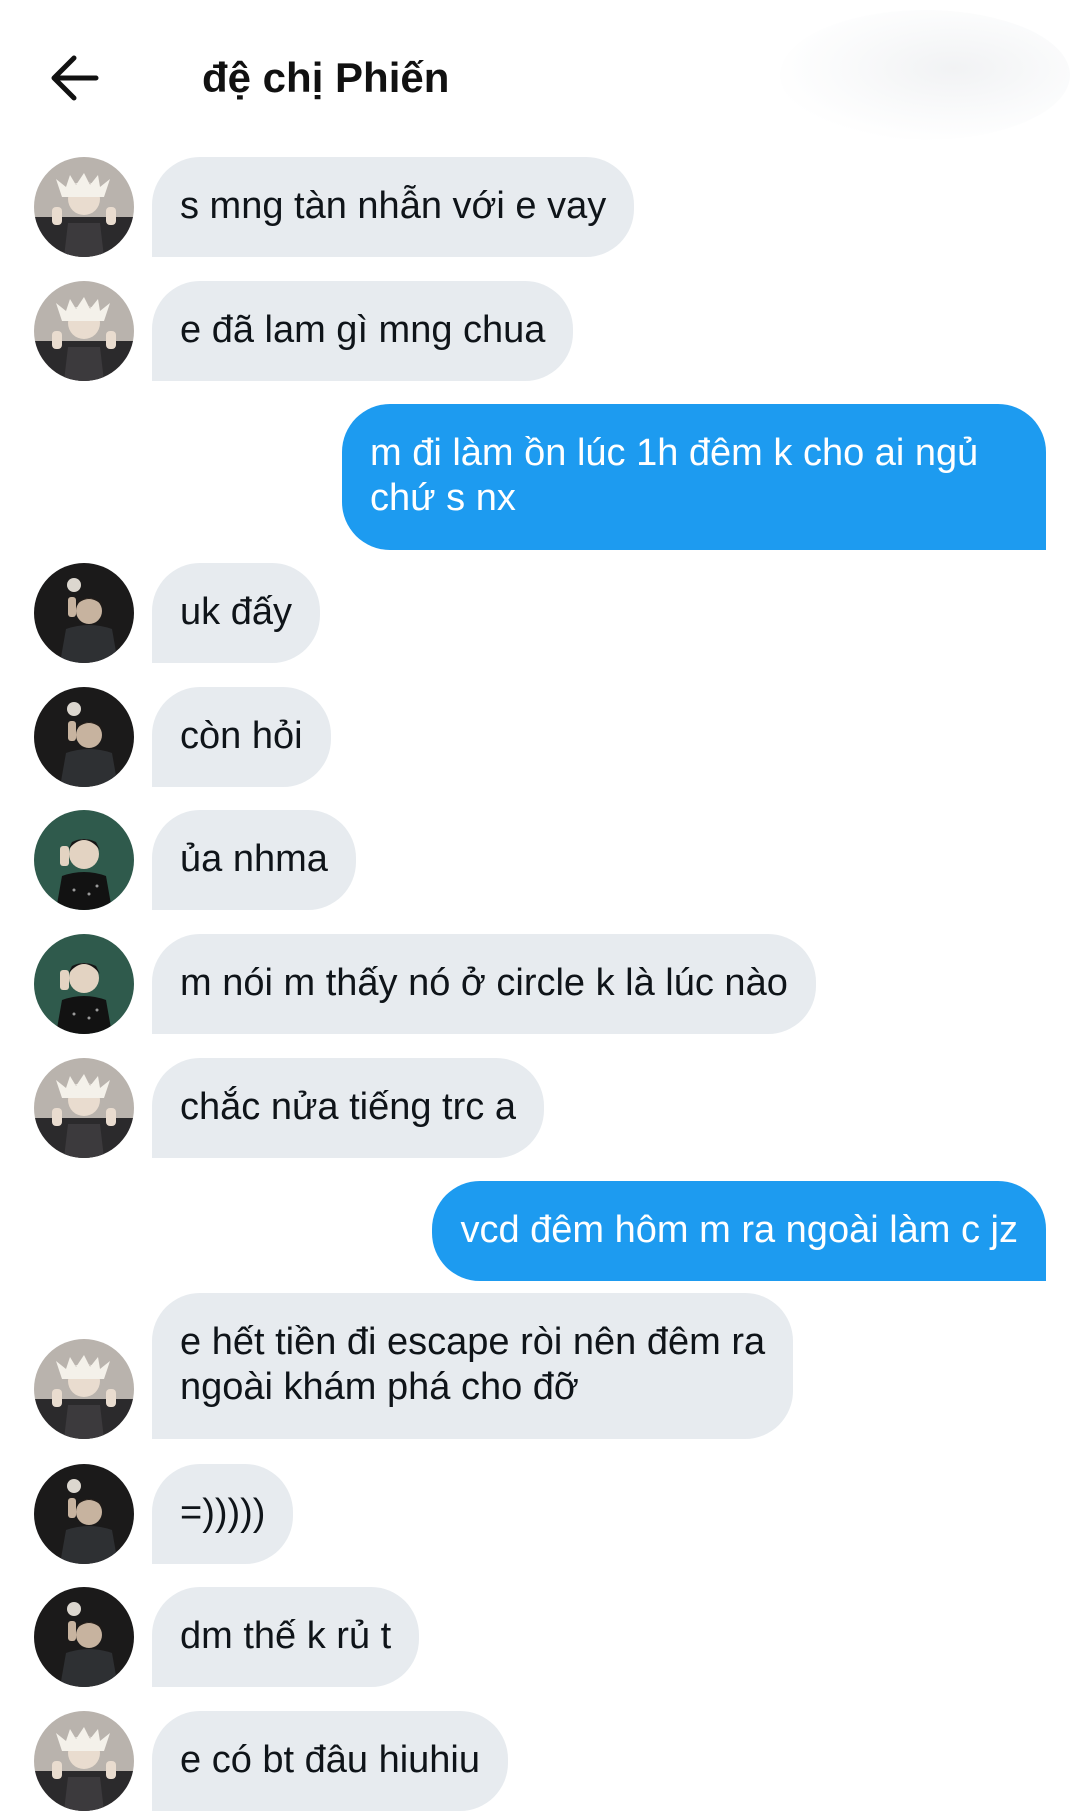 The image size is (1080, 1811). What do you see at coordinates (348, 1108) in the screenshot?
I see `message-bubble: chắc nửa tiếng trc a` at bounding box center [348, 1108].